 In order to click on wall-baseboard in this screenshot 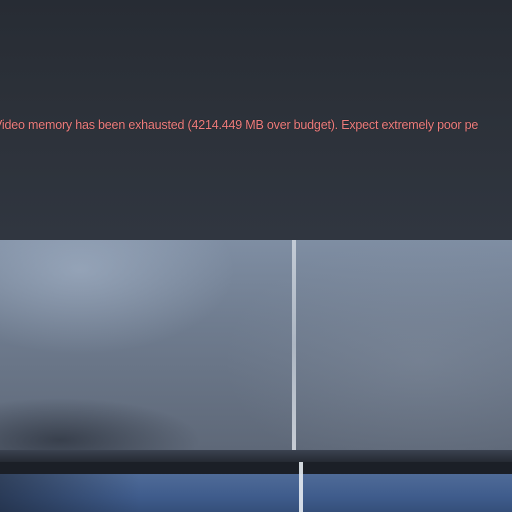, I will do `click(256, 456)`.